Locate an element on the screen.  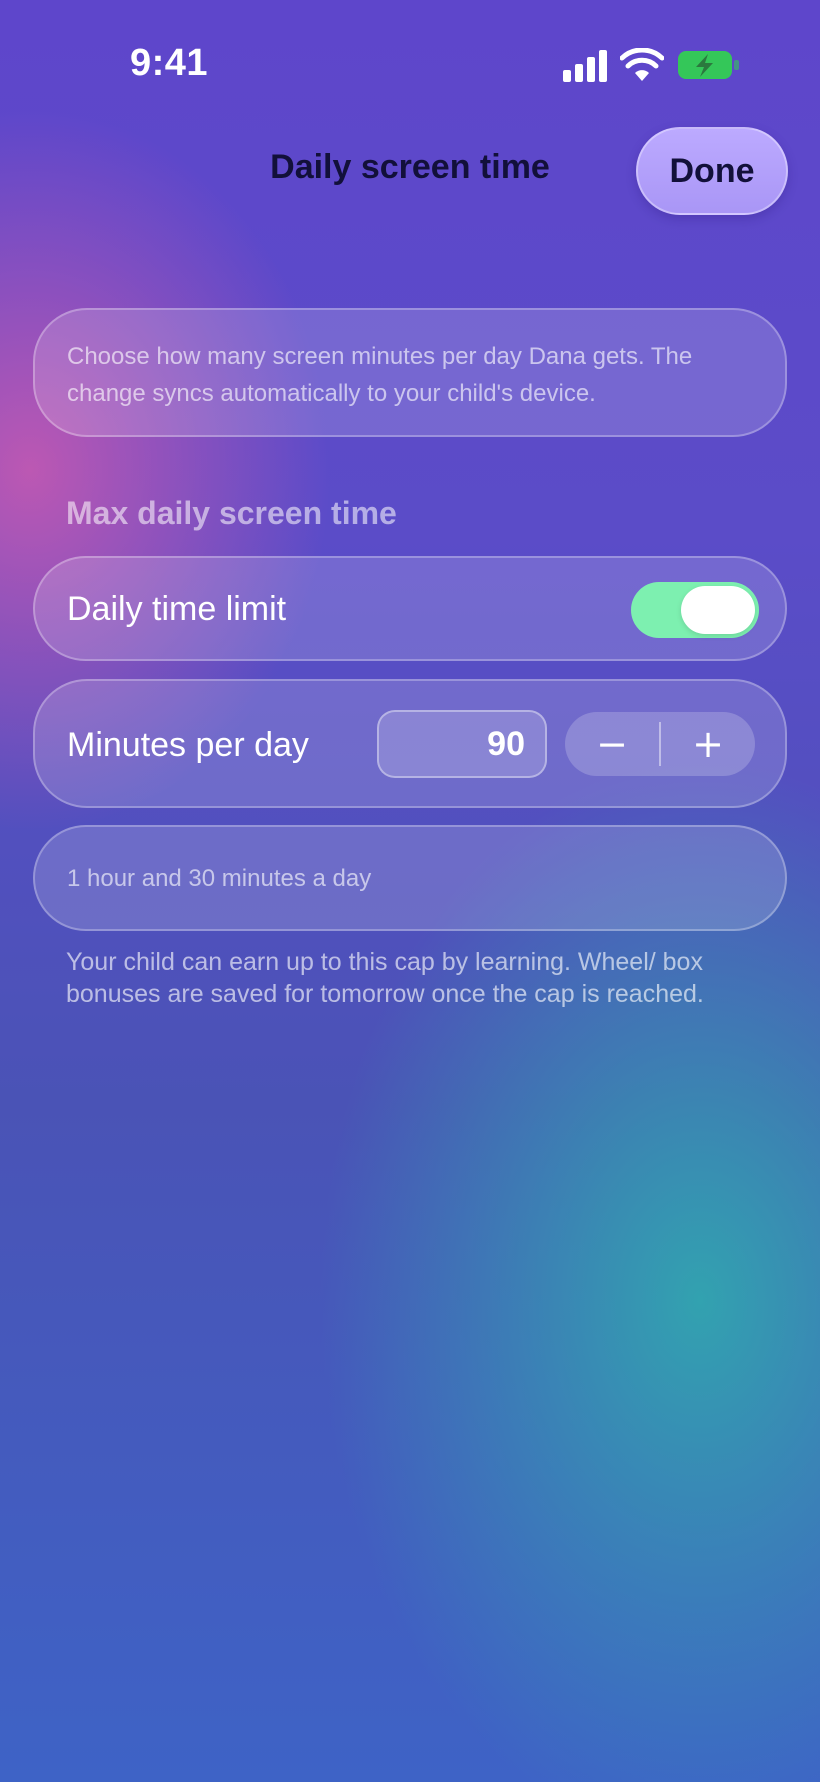
section-header: Max daily screen time is located at coordinates (231, 513).